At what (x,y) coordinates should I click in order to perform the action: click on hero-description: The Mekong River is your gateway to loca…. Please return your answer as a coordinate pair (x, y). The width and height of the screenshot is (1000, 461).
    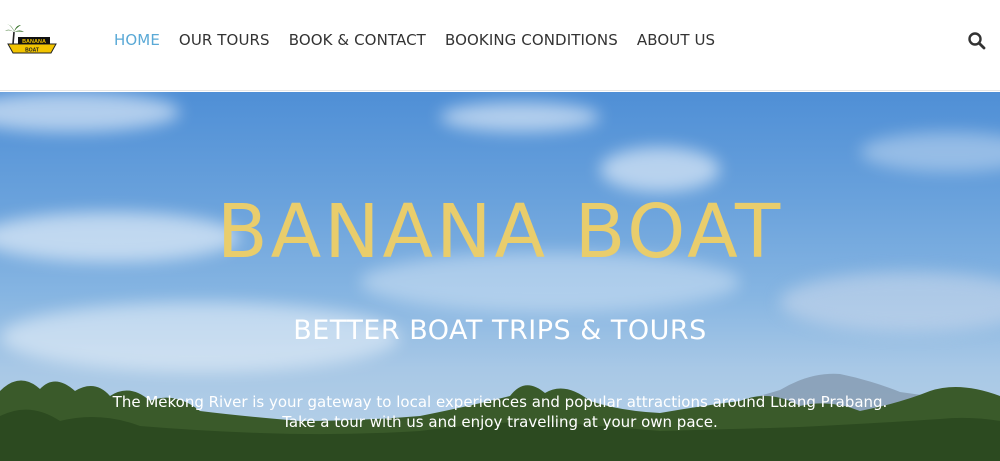
    Looking at the image, I should click on (500, 412).